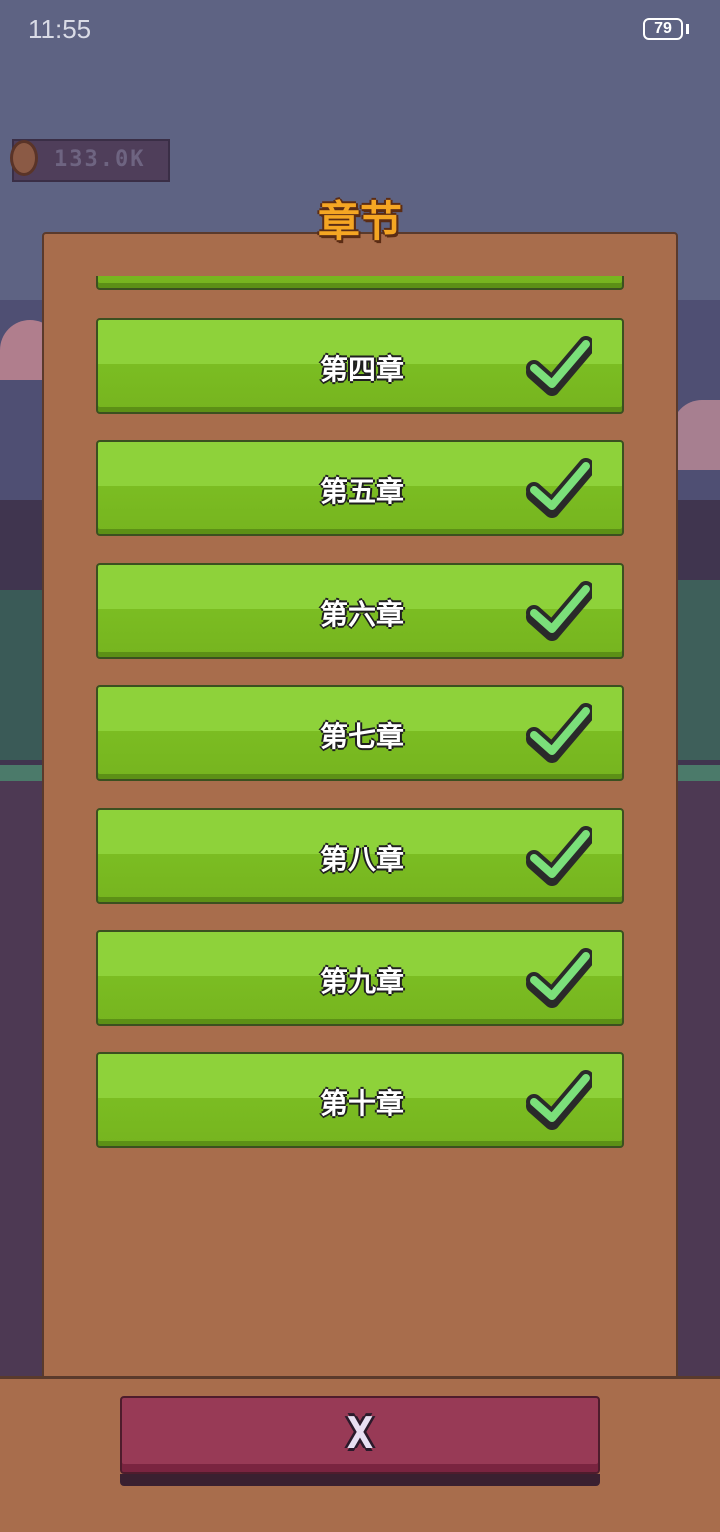 The image size is (720, 1532). I want to click on background-cloud, so click(696, 435).